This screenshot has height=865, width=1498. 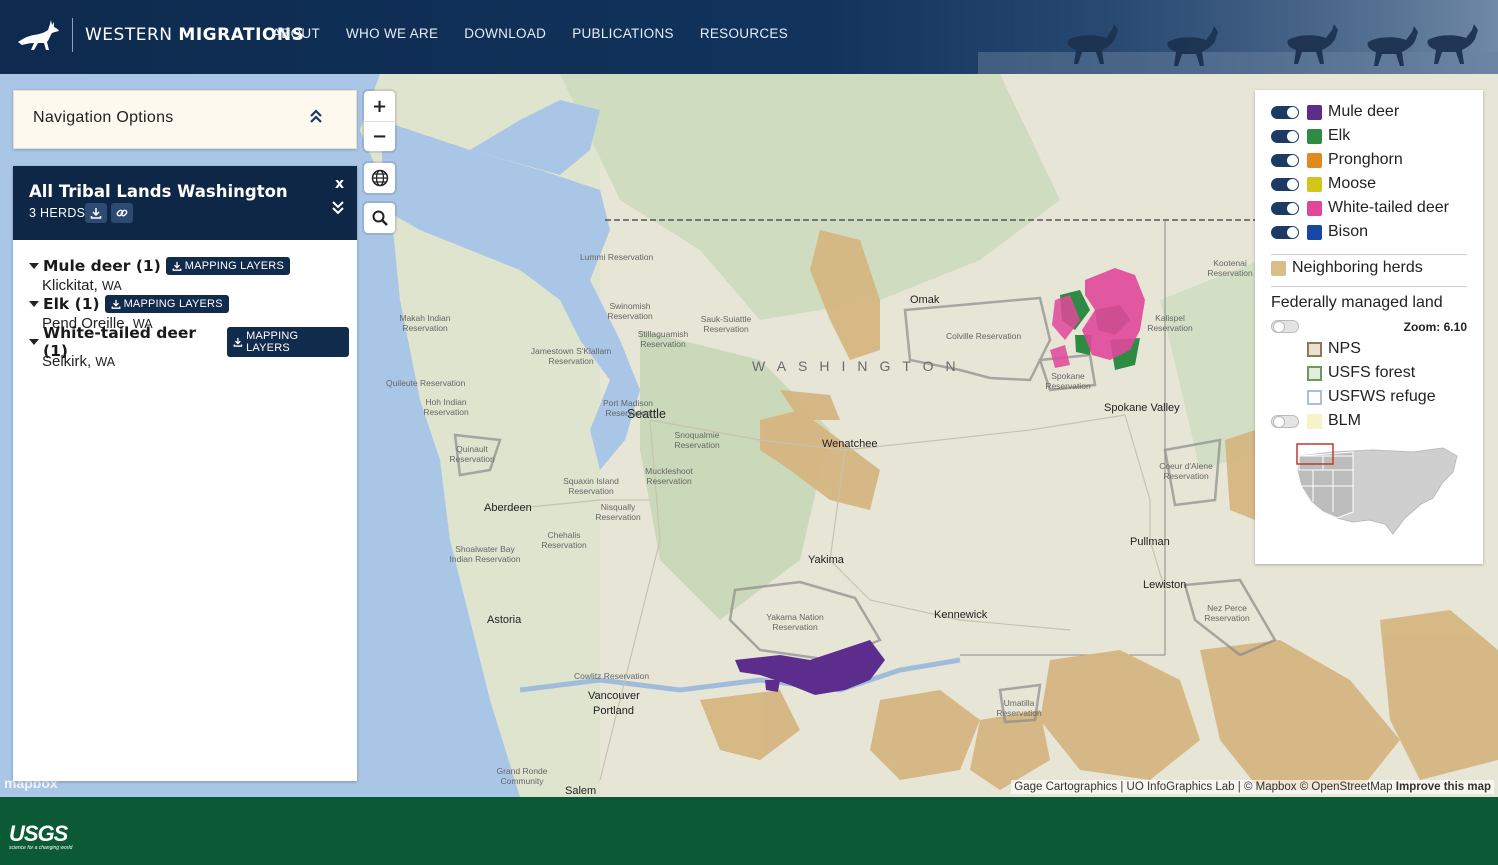 I want to click on herd-species-name: Mule deer (1), so click(x=102, y=266).